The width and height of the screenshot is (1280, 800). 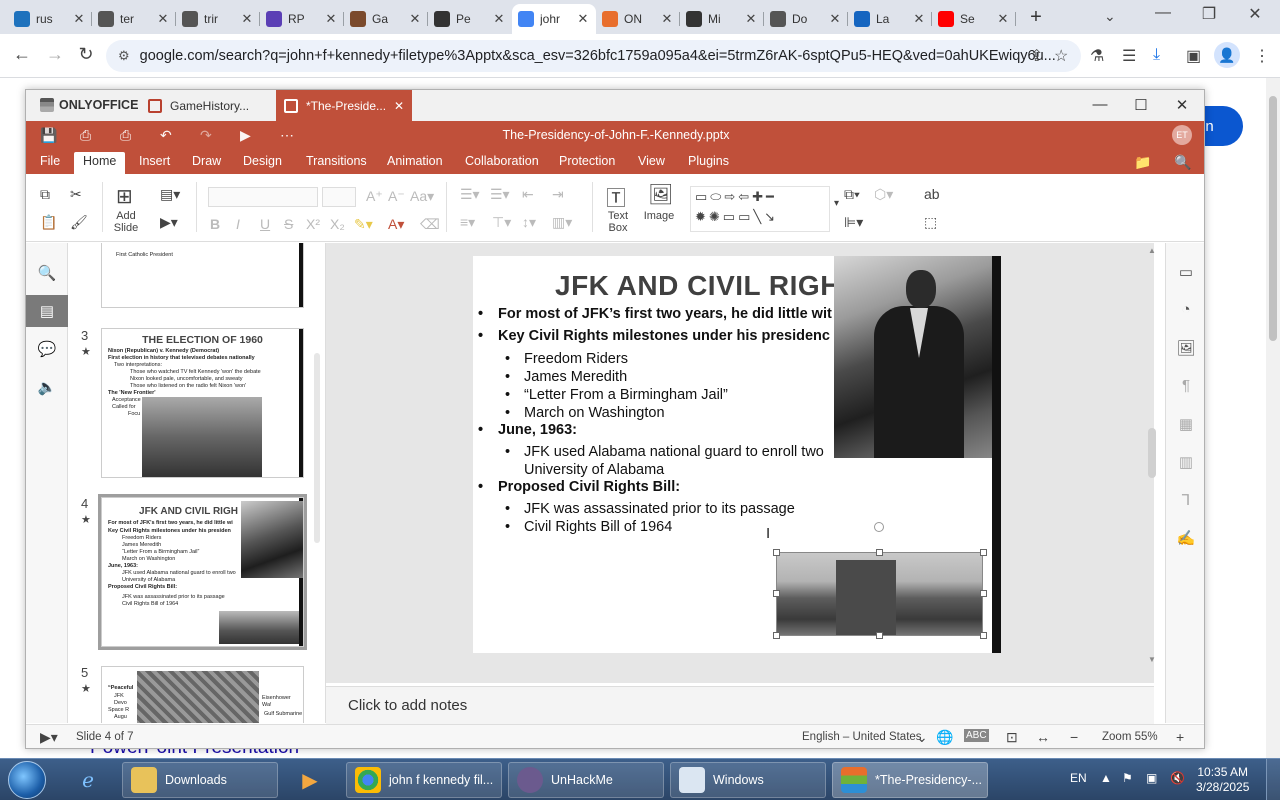 What do you see at coordinates (470, 194) in the screenshot?
I see `bullets-icon: ☰▾` at bounding box center [470, 194].